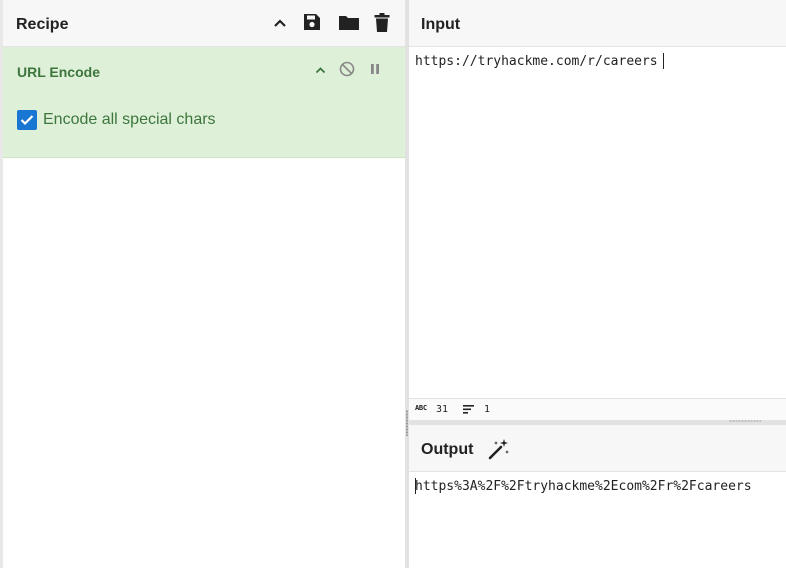 The image size is (786, 568). Describe the element at coordinates (204, 23) in the screenshot. I see `recipe-header: Recipe` at that location.